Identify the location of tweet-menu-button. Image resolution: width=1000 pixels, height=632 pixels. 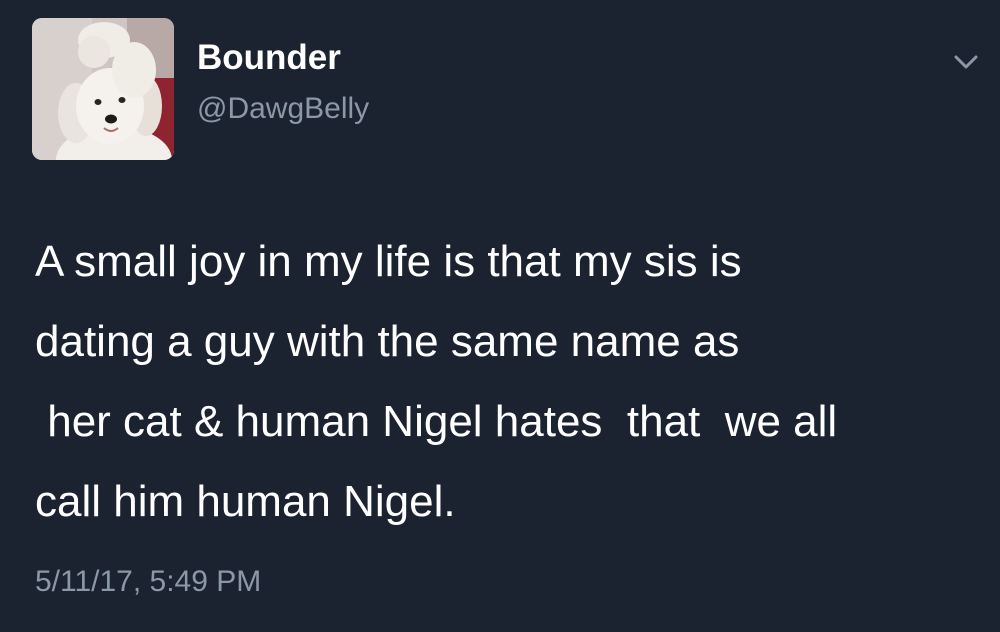
(966, 63).